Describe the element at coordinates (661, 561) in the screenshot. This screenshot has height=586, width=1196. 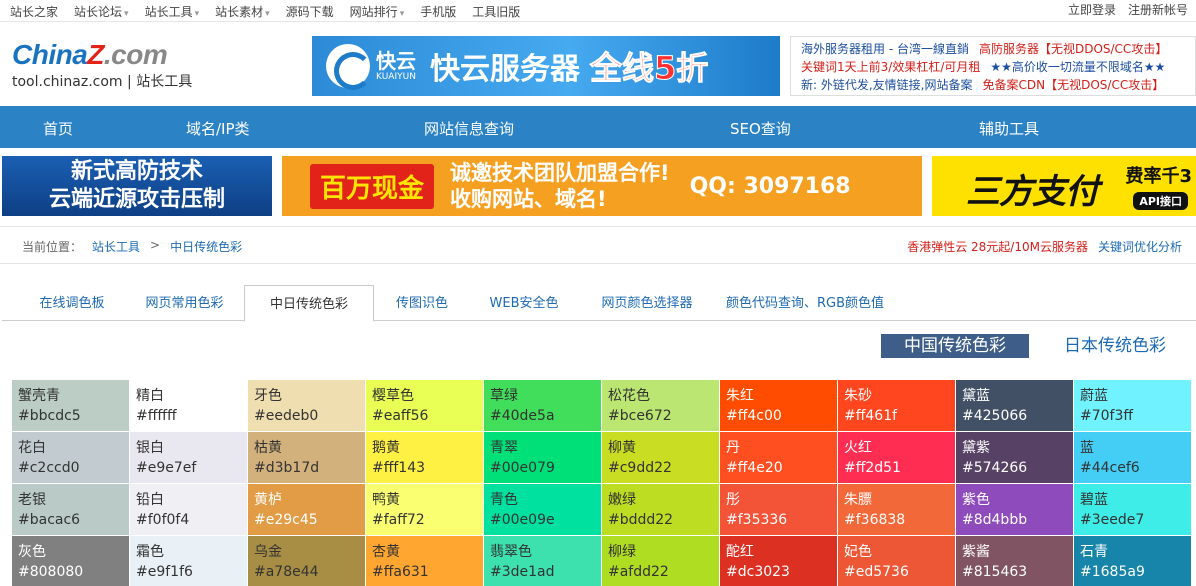
I see `color-swatch: 柳绿 #afdd22` at that location.